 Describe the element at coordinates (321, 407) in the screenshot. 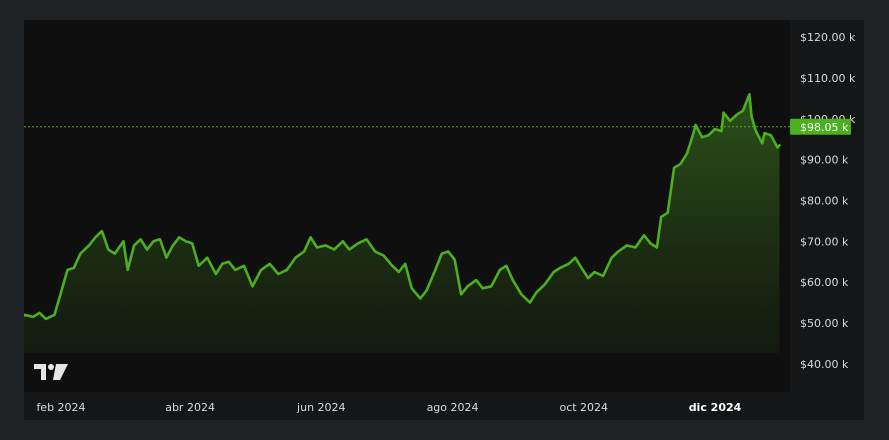

I see `x-tick-label: jun 2024` at that location.